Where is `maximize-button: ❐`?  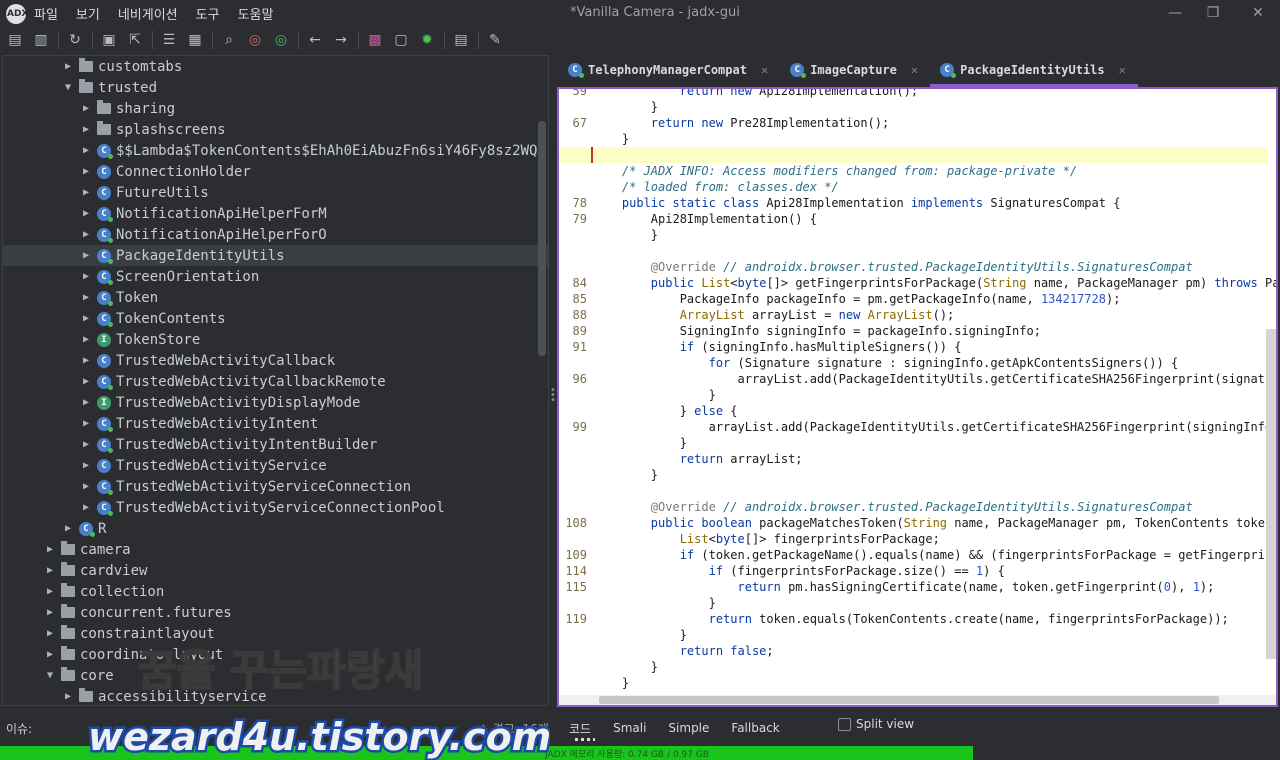
maximize-button: ❐ is located at coordinates (1213, 13).